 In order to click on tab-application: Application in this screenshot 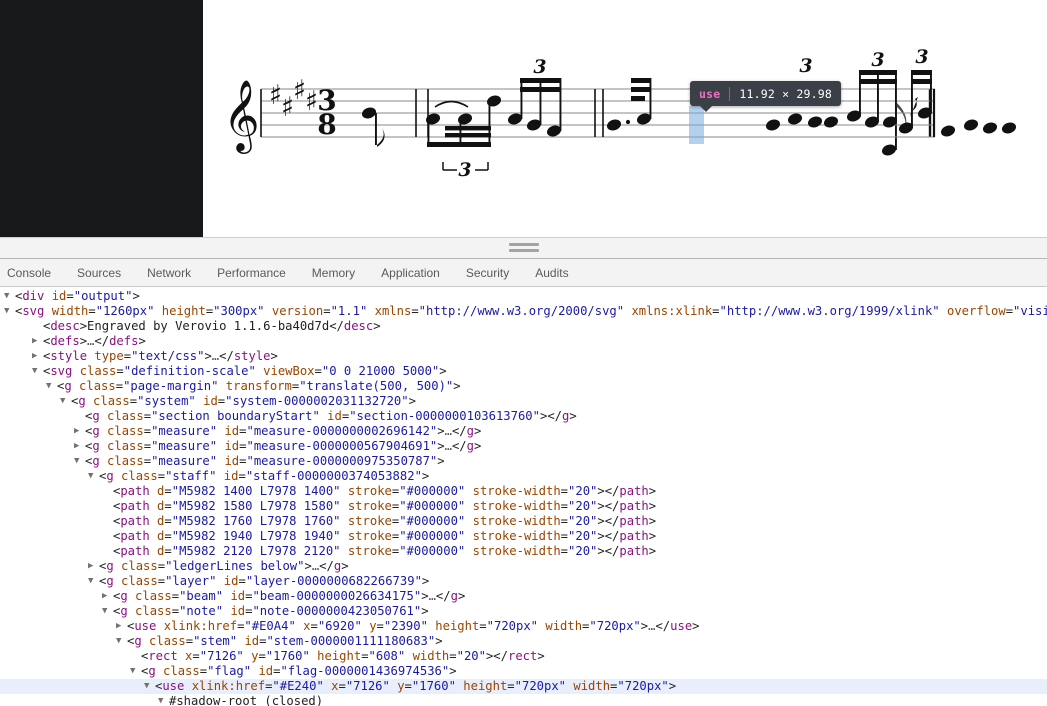, I will do `click(410, 272)`.